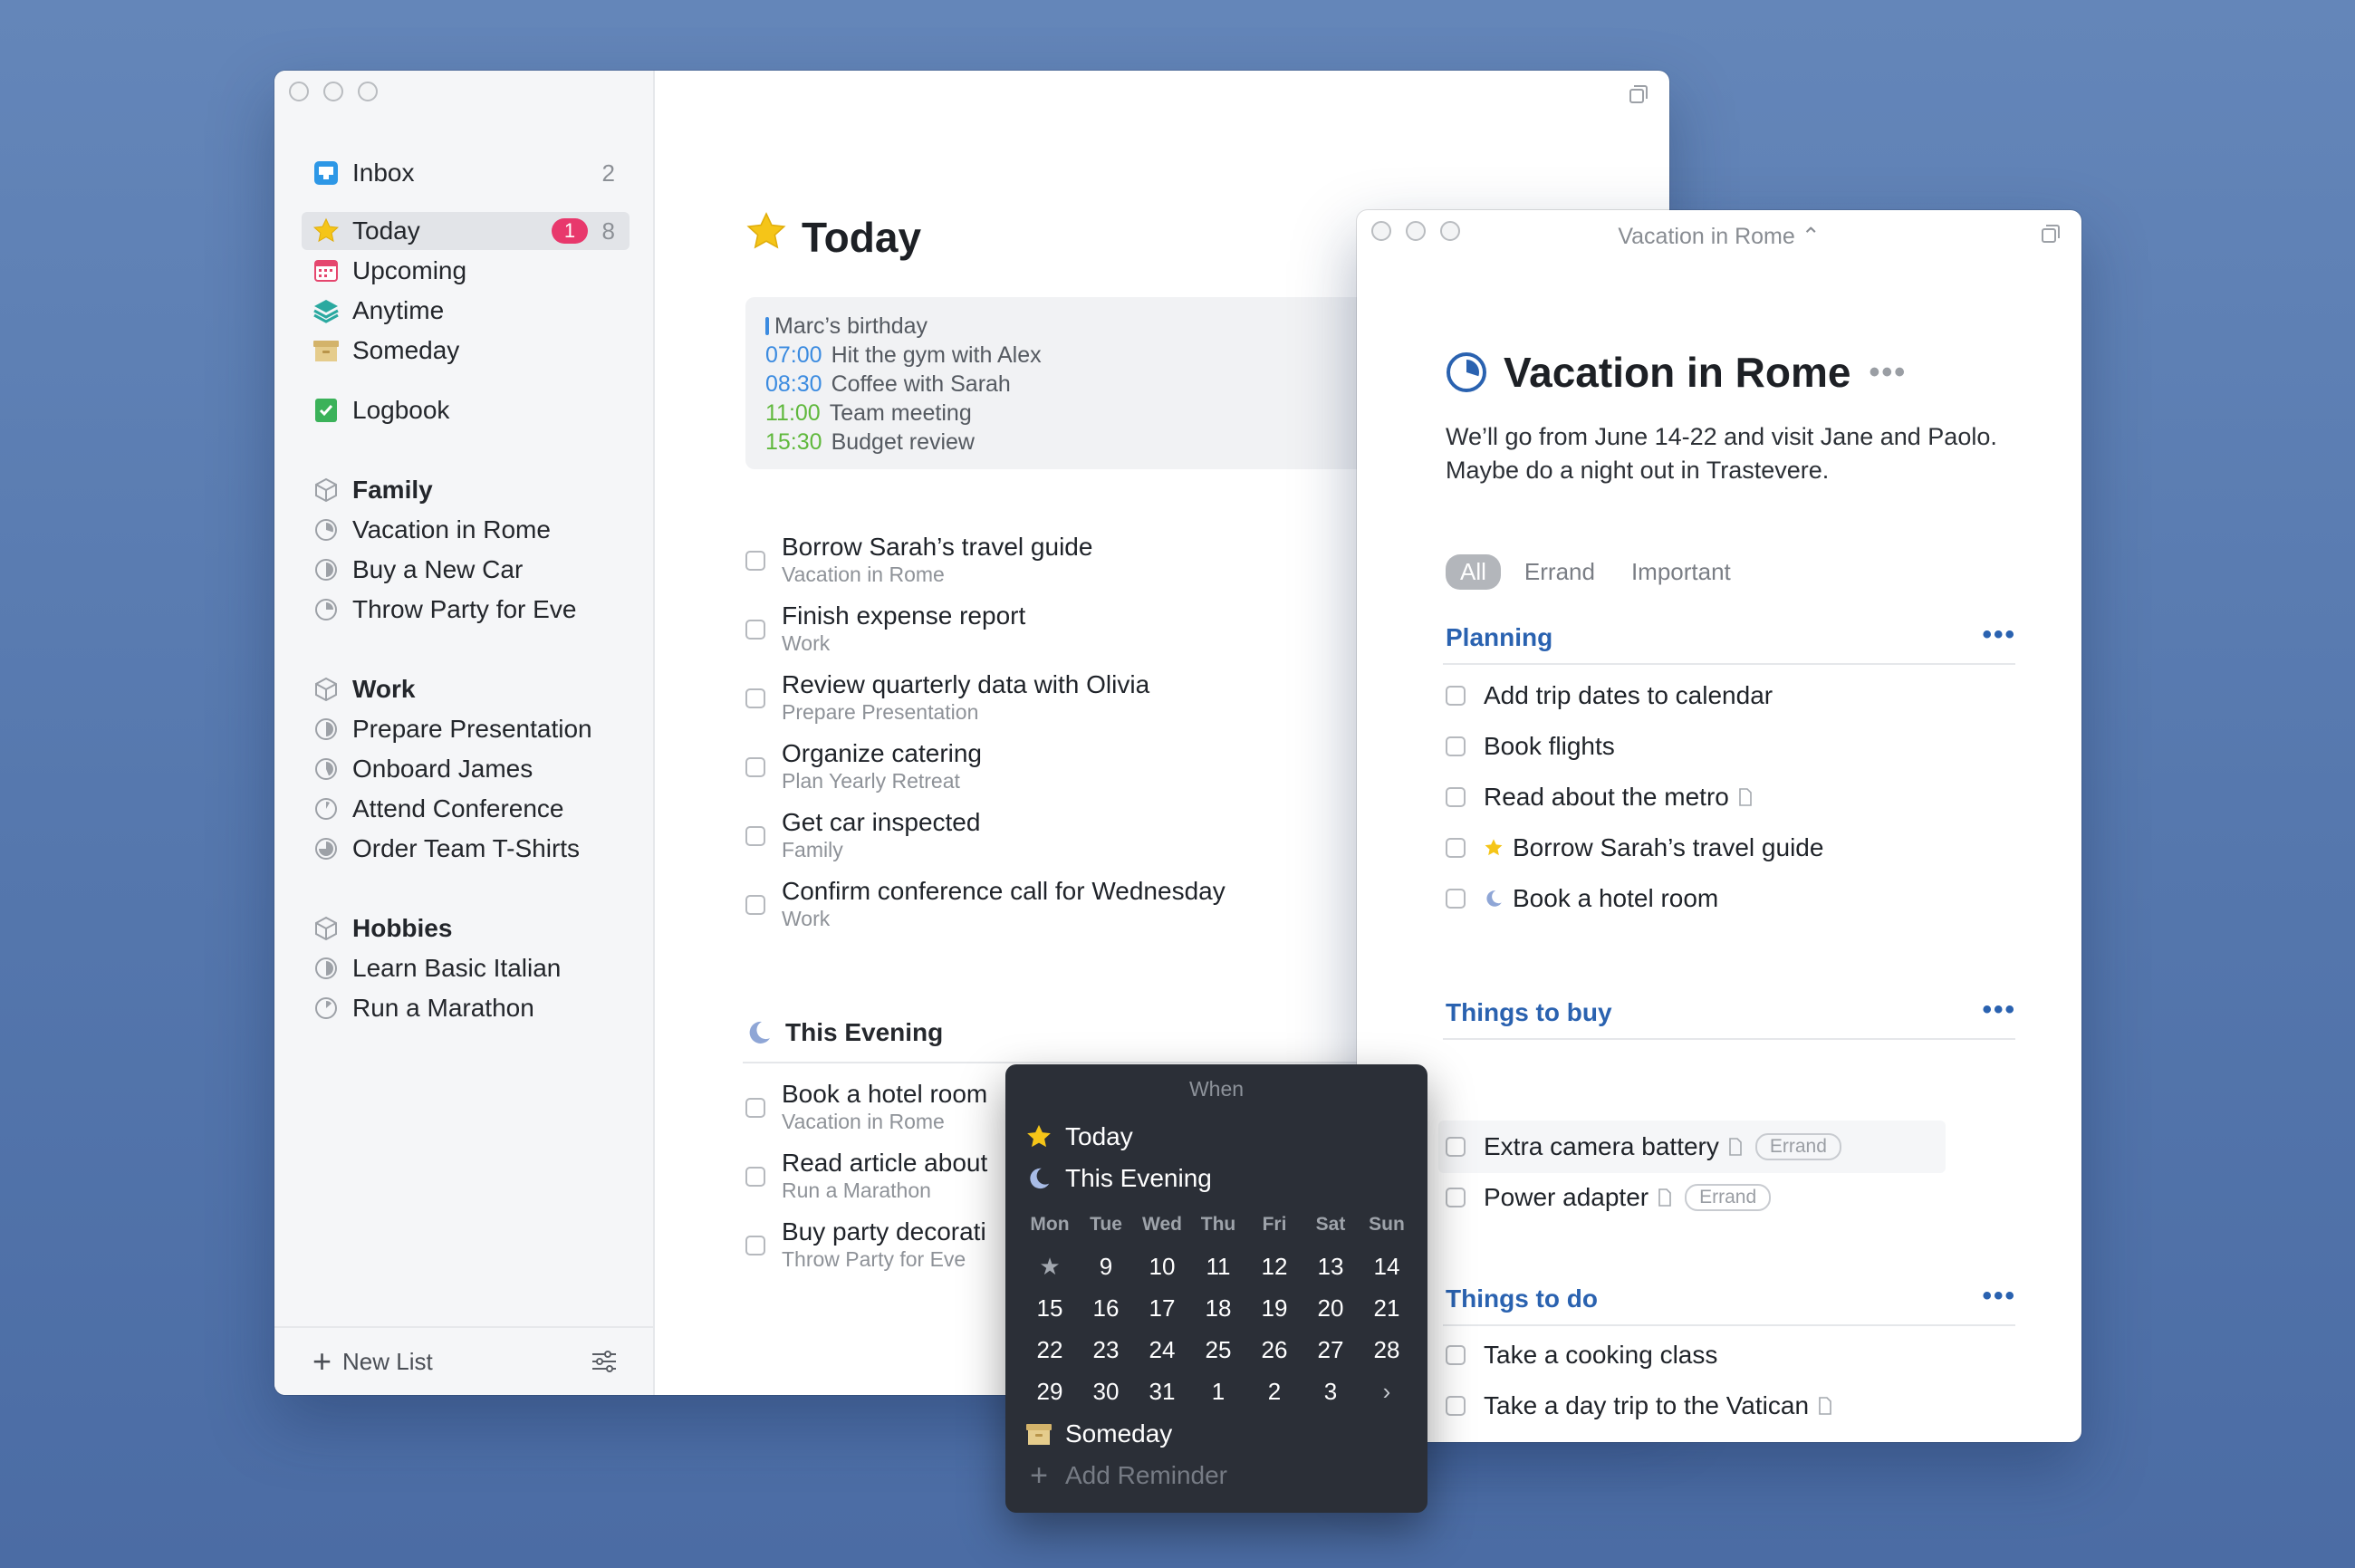 This screenshot has height=1568, width=2355. Describe the element at coordinates (466, 849) in the screenshot. I see `sidebar-project-order-team-t-shirts: Order Team T-Shirts` at that location.